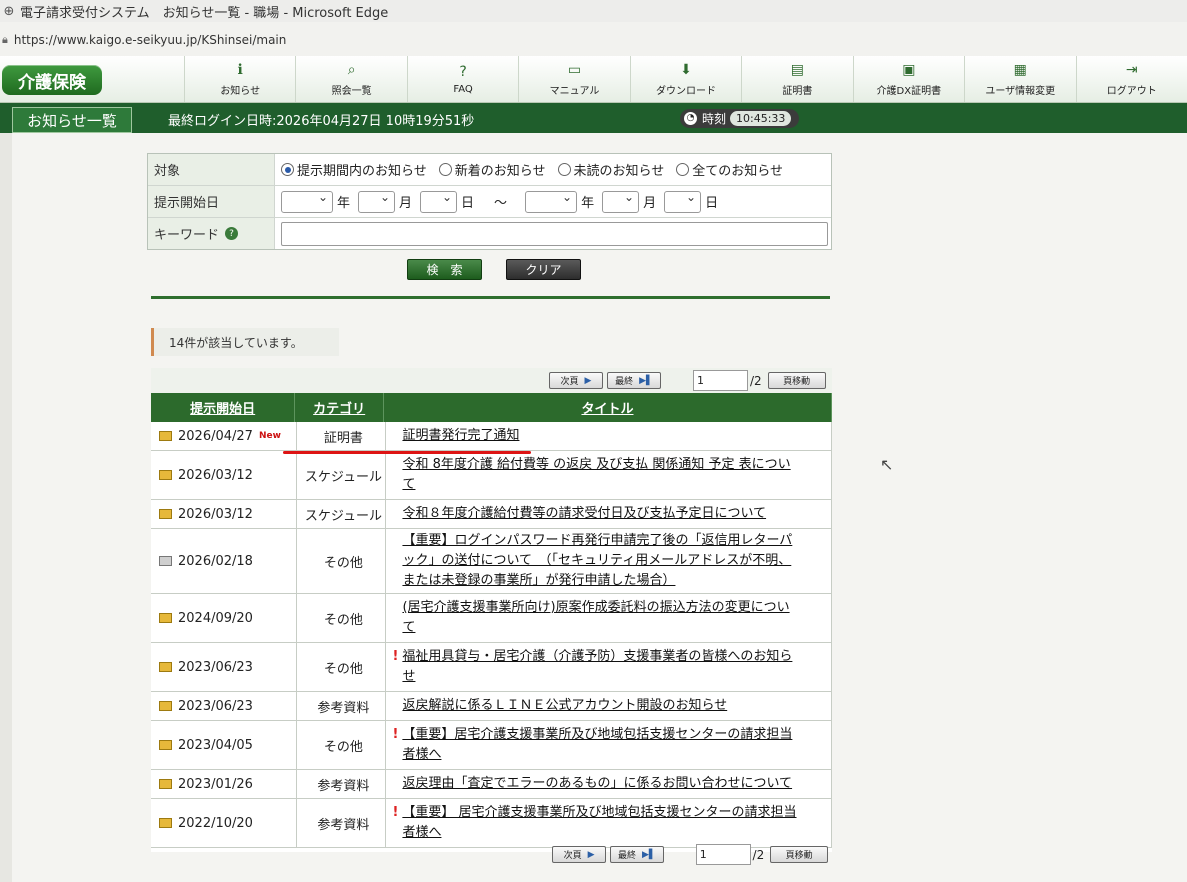 Image resolution: width=1187 pixels, height=882 pixels. I want to click on keyword-input, so click(554, 233).